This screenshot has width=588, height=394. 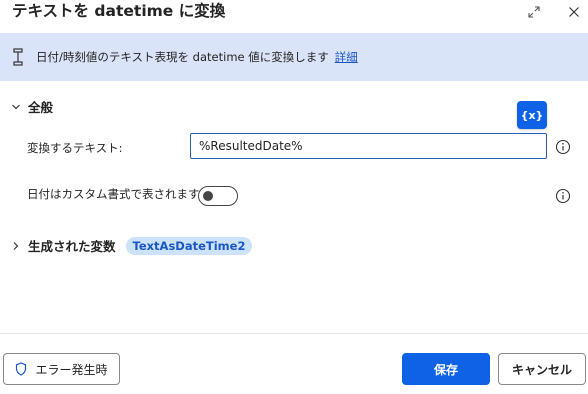 What do you see at coordinates (346, 57) in the screenshot?
I see `learn-more-link: 詳細` at bounding box center [346, 57].